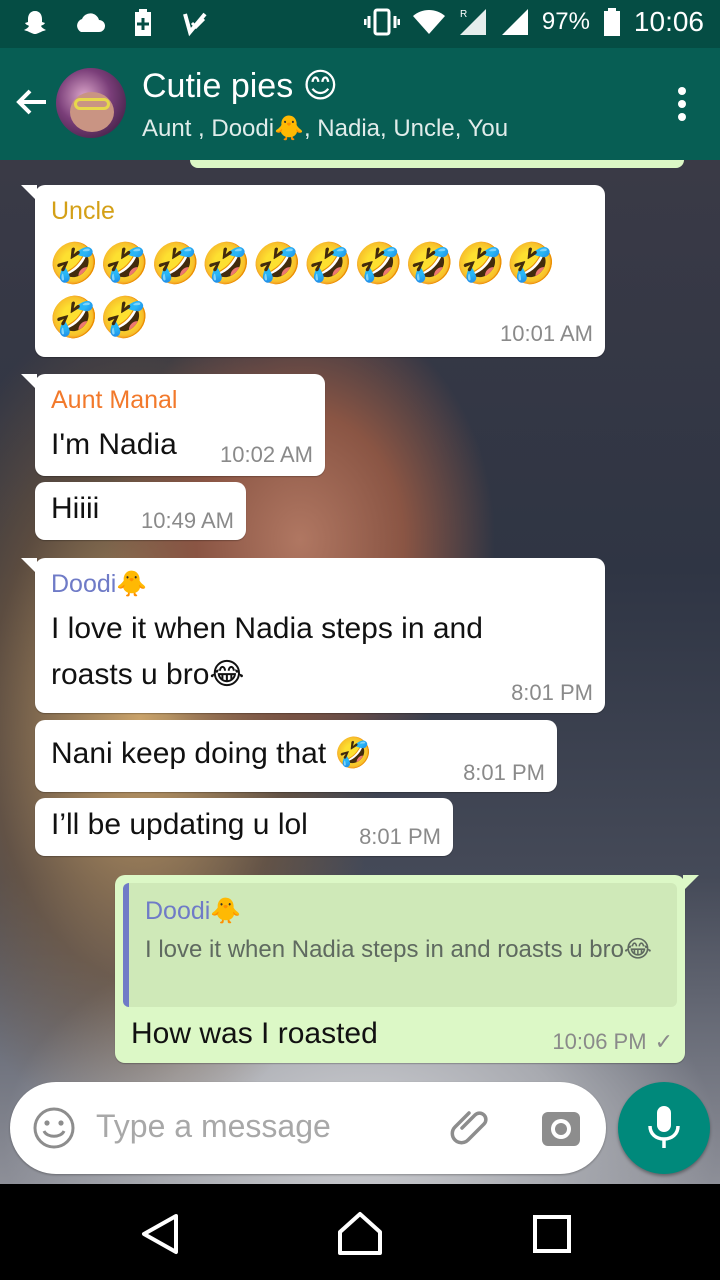 This screenshot has width=720, height=1280. I want to click on attachment-icon, so click(471, 1127).